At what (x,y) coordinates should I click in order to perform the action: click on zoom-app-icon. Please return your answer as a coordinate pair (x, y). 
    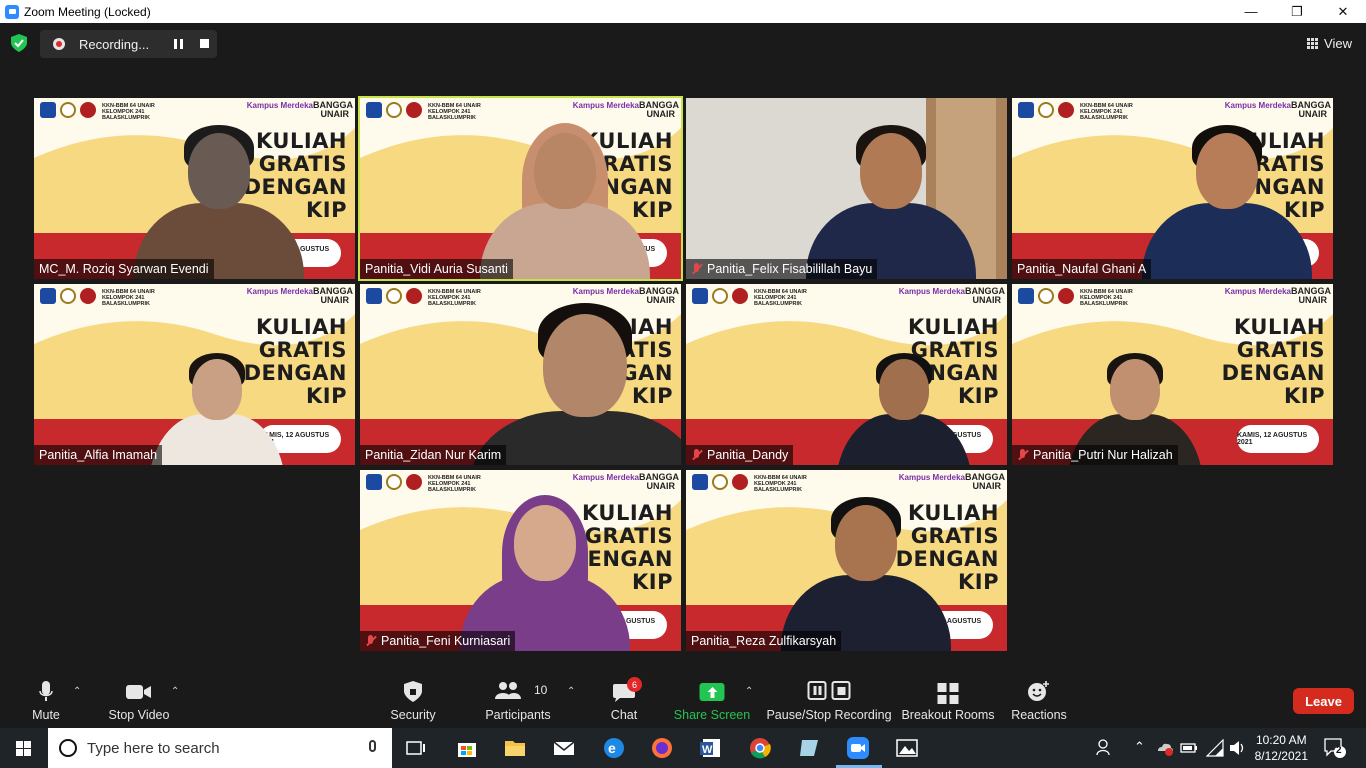
    Looking at the image, I should click on (12, 11).